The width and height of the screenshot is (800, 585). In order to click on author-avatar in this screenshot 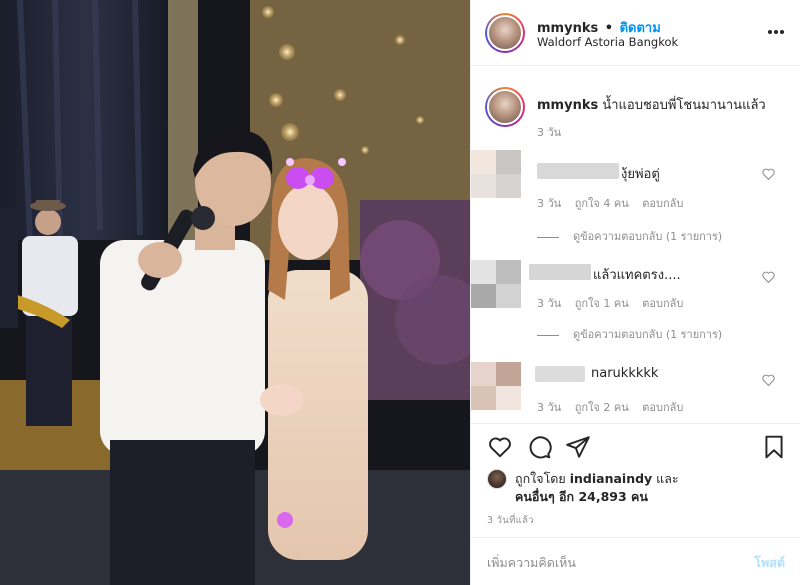, I will do `click(505, 33)`.